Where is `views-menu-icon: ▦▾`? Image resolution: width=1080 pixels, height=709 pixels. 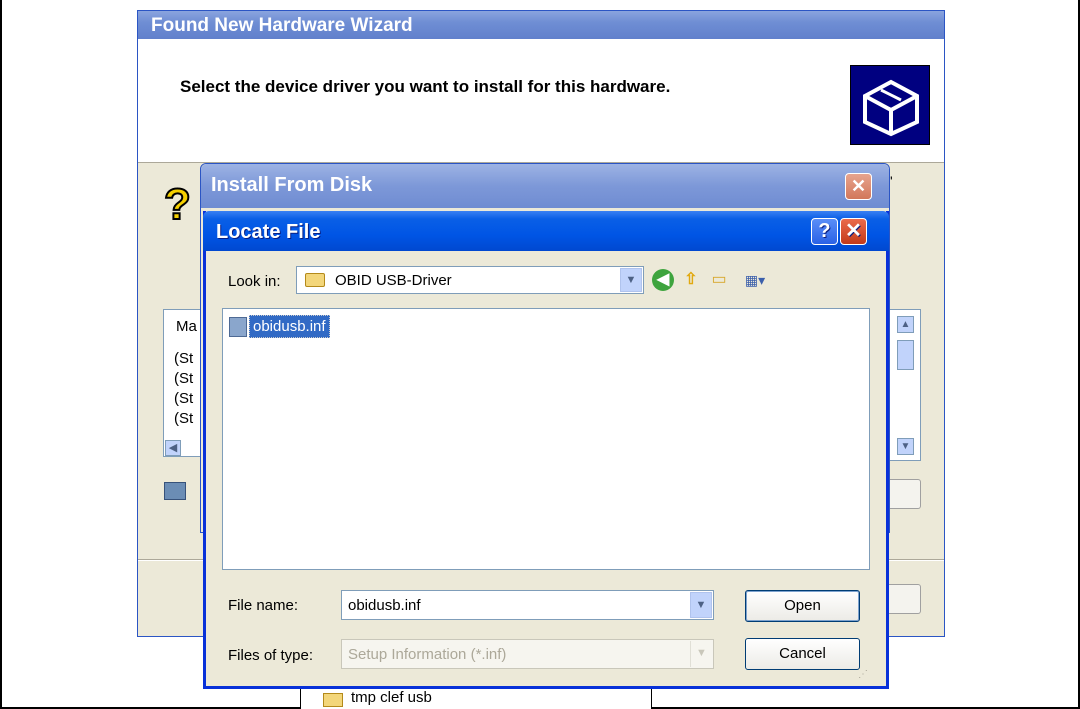
views-menu-icon: ▦▾ is located at coordinates (755, 280).